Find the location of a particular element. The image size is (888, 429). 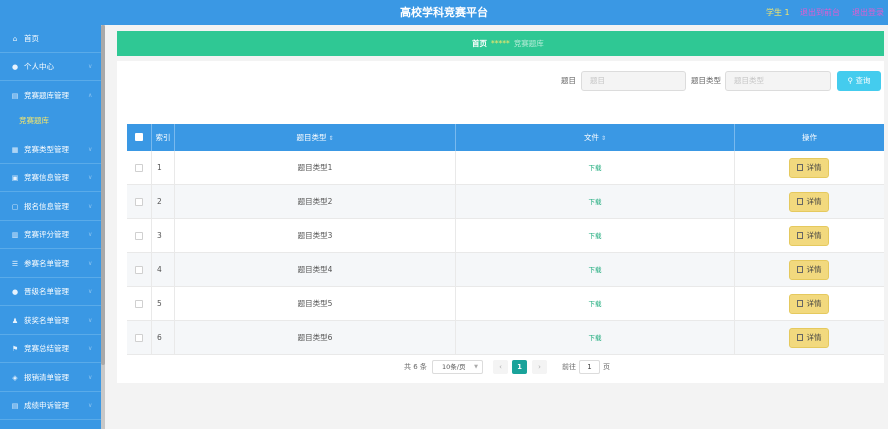

type-cell: 题目类型3 is located at coordinates (315, 236).